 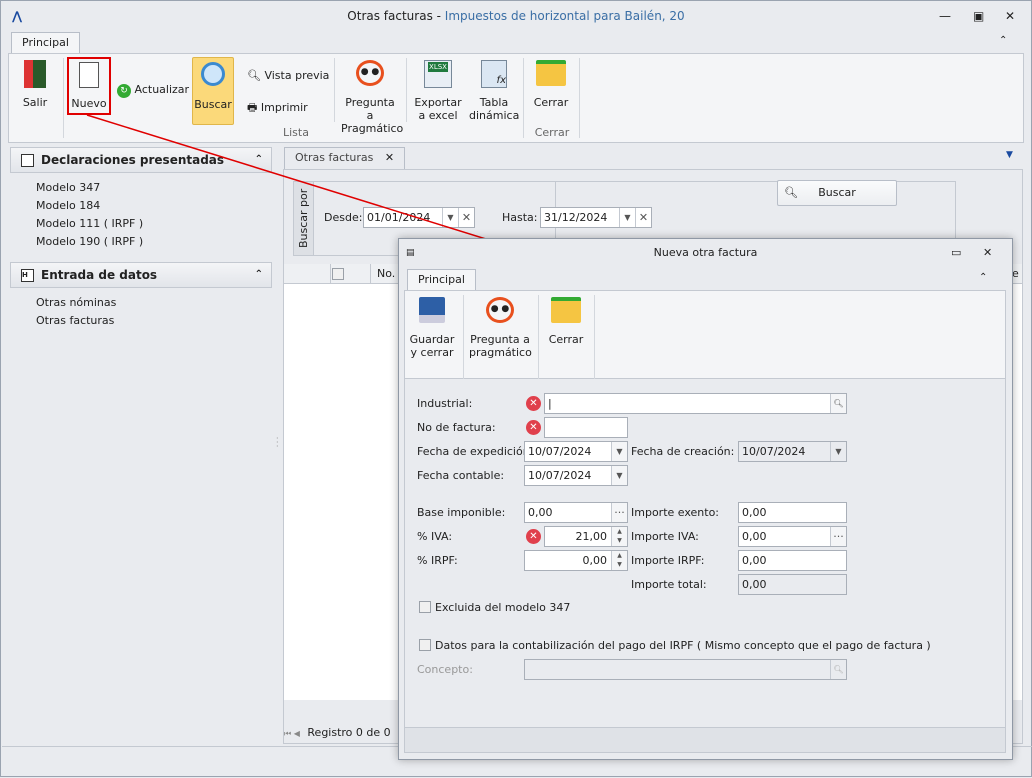 I want to click on irpf-value: 0,00, so click(x=595, y=560).